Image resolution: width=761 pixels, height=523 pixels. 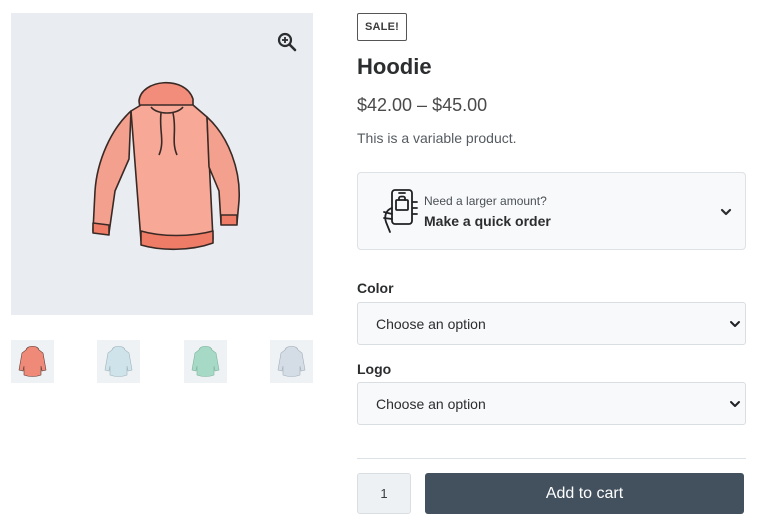 I want to click on product-description: This is a variable product., so click(x=437, y=138).